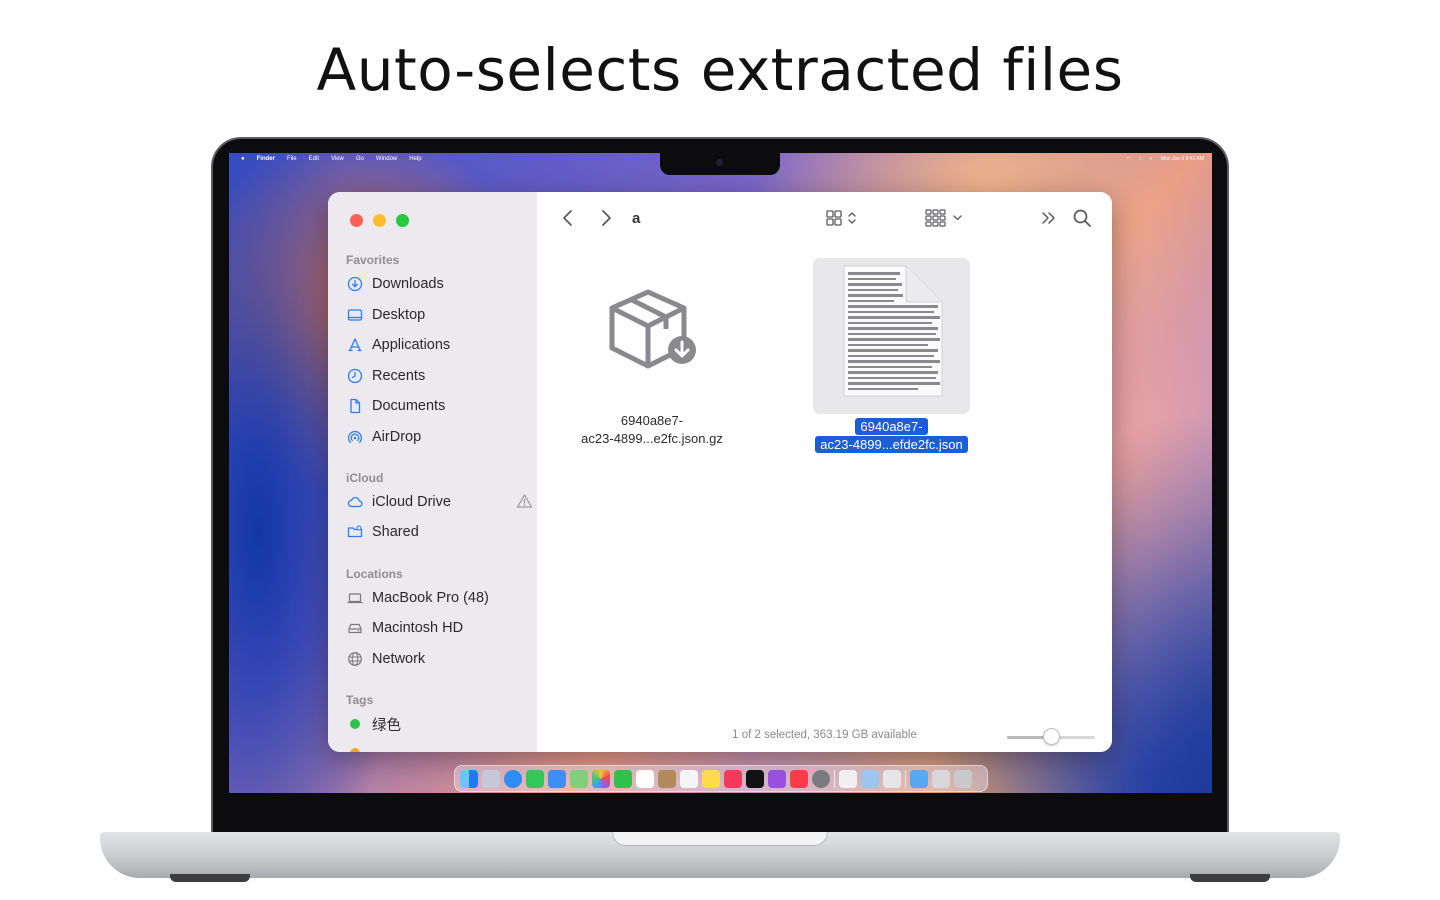  What do you see at coordinates (469, 778) in the screenshot?
I see `finder-dock-icon` at bounding box center [469, 778].